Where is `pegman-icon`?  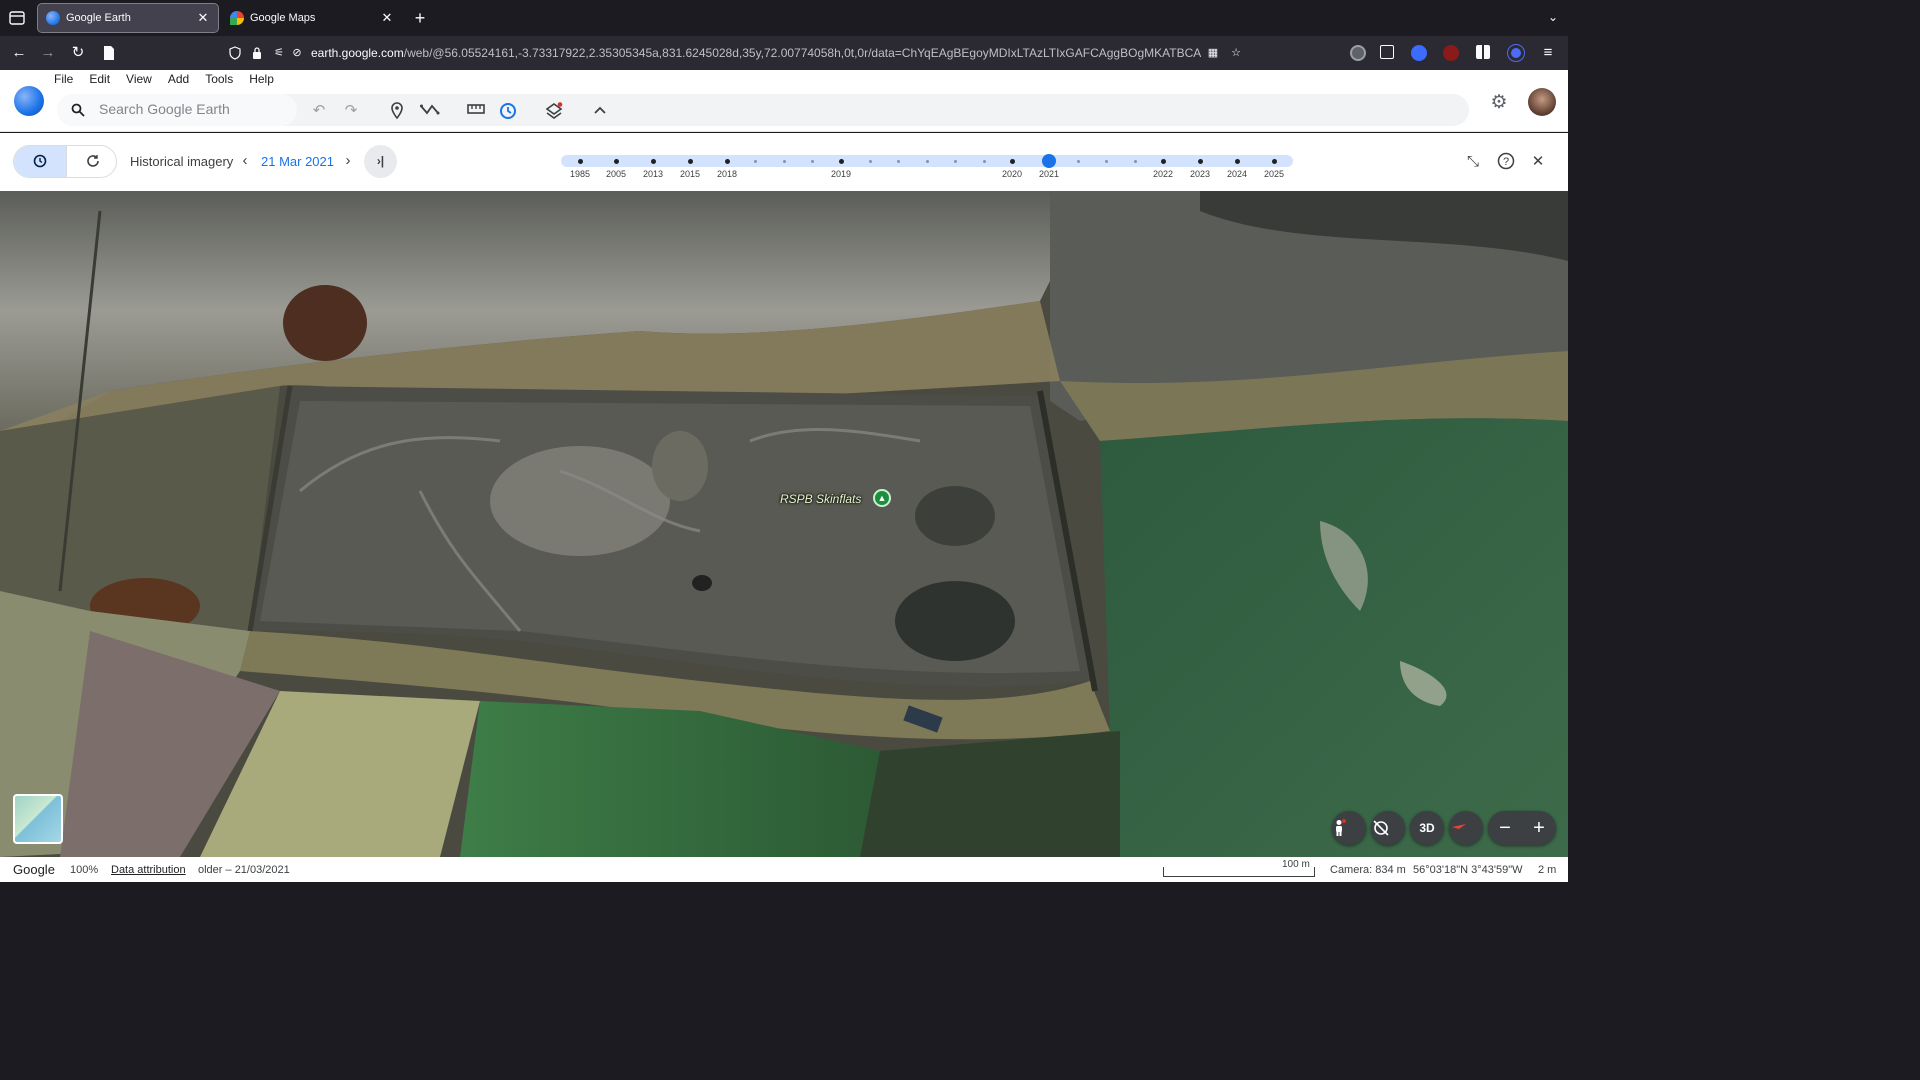
pegman-icon is located at coordinates (1349, 828).